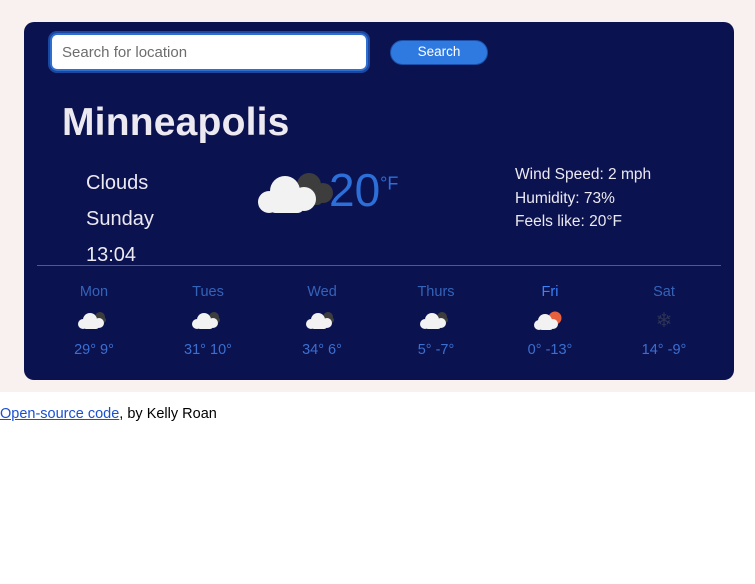 The height and width of the screenshot is (584, 755). What do you see at coordinates (59, 414) in the screenshot?
I see `open-source-code-link: Open-source code` at bounding box center [59, 414].